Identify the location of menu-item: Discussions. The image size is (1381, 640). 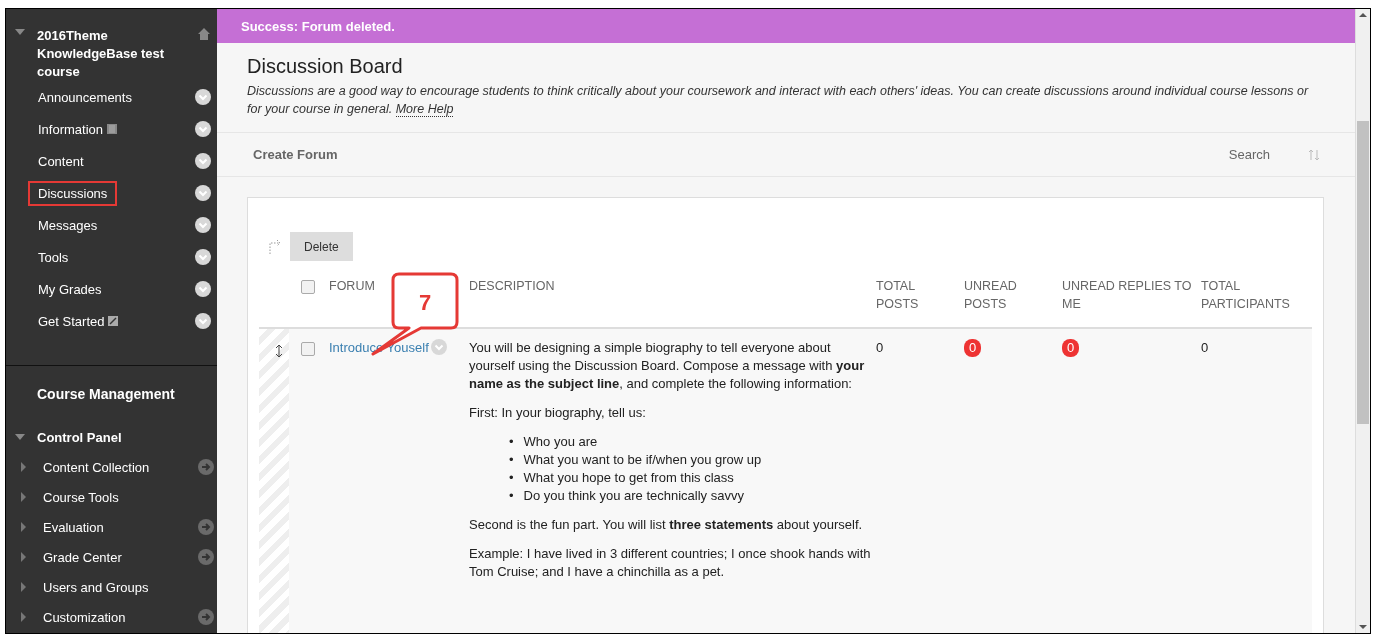
(73, 193).